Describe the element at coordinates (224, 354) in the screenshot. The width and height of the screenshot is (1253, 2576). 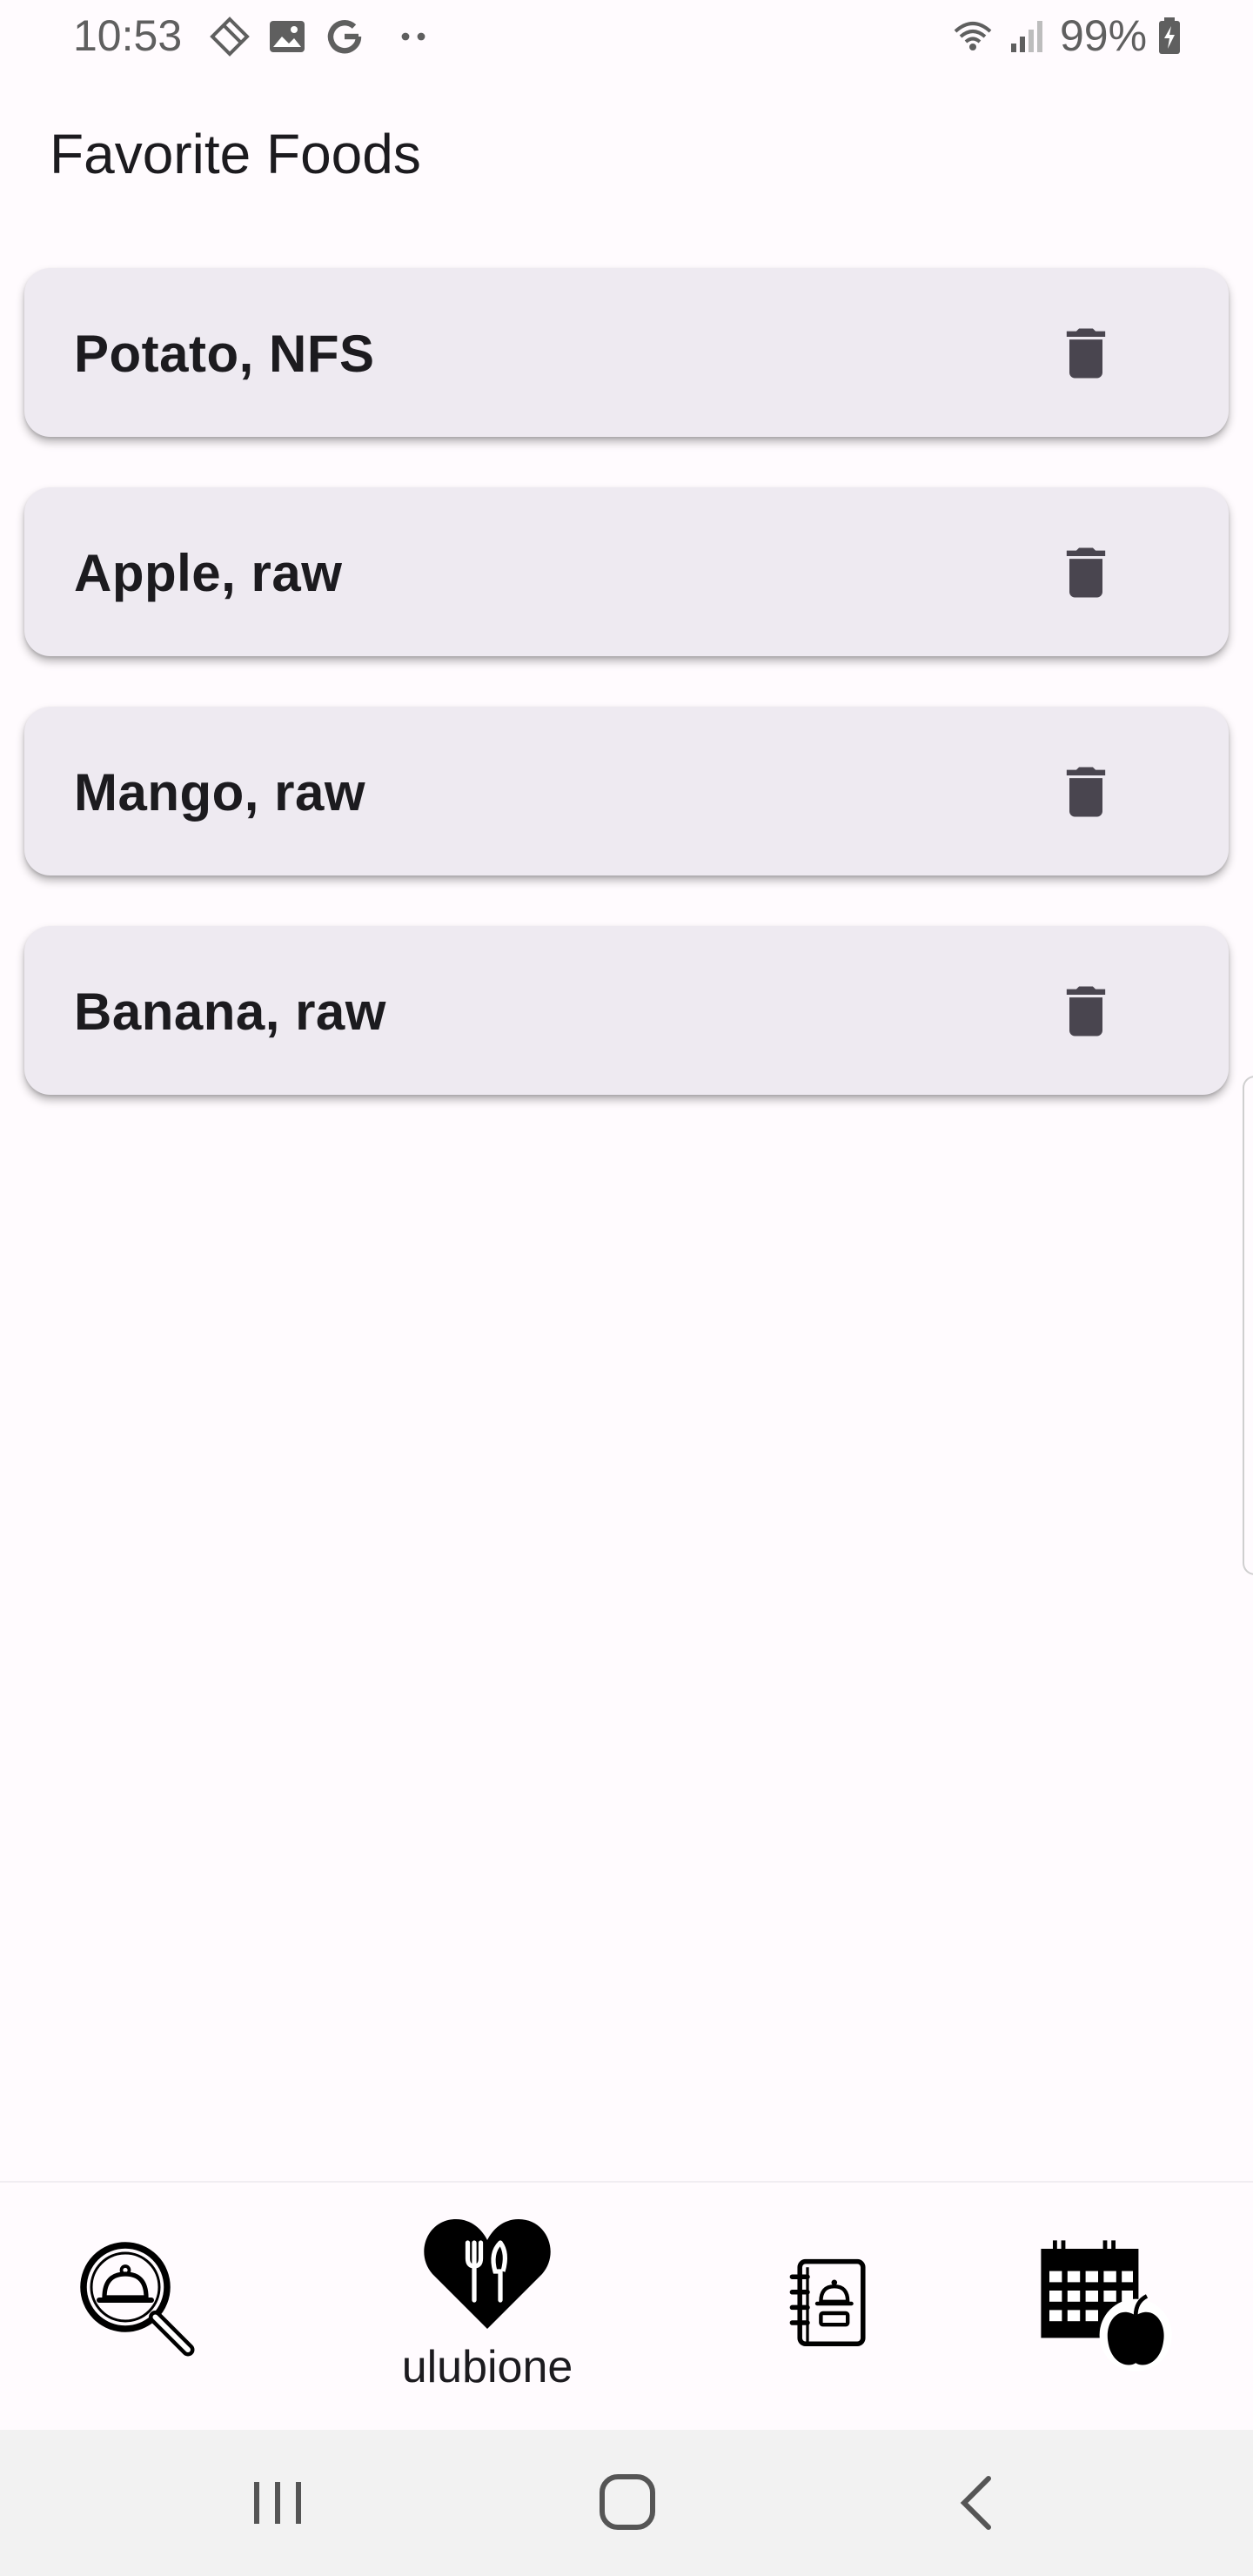
I see `food-name: Potato, NFS` at that location.